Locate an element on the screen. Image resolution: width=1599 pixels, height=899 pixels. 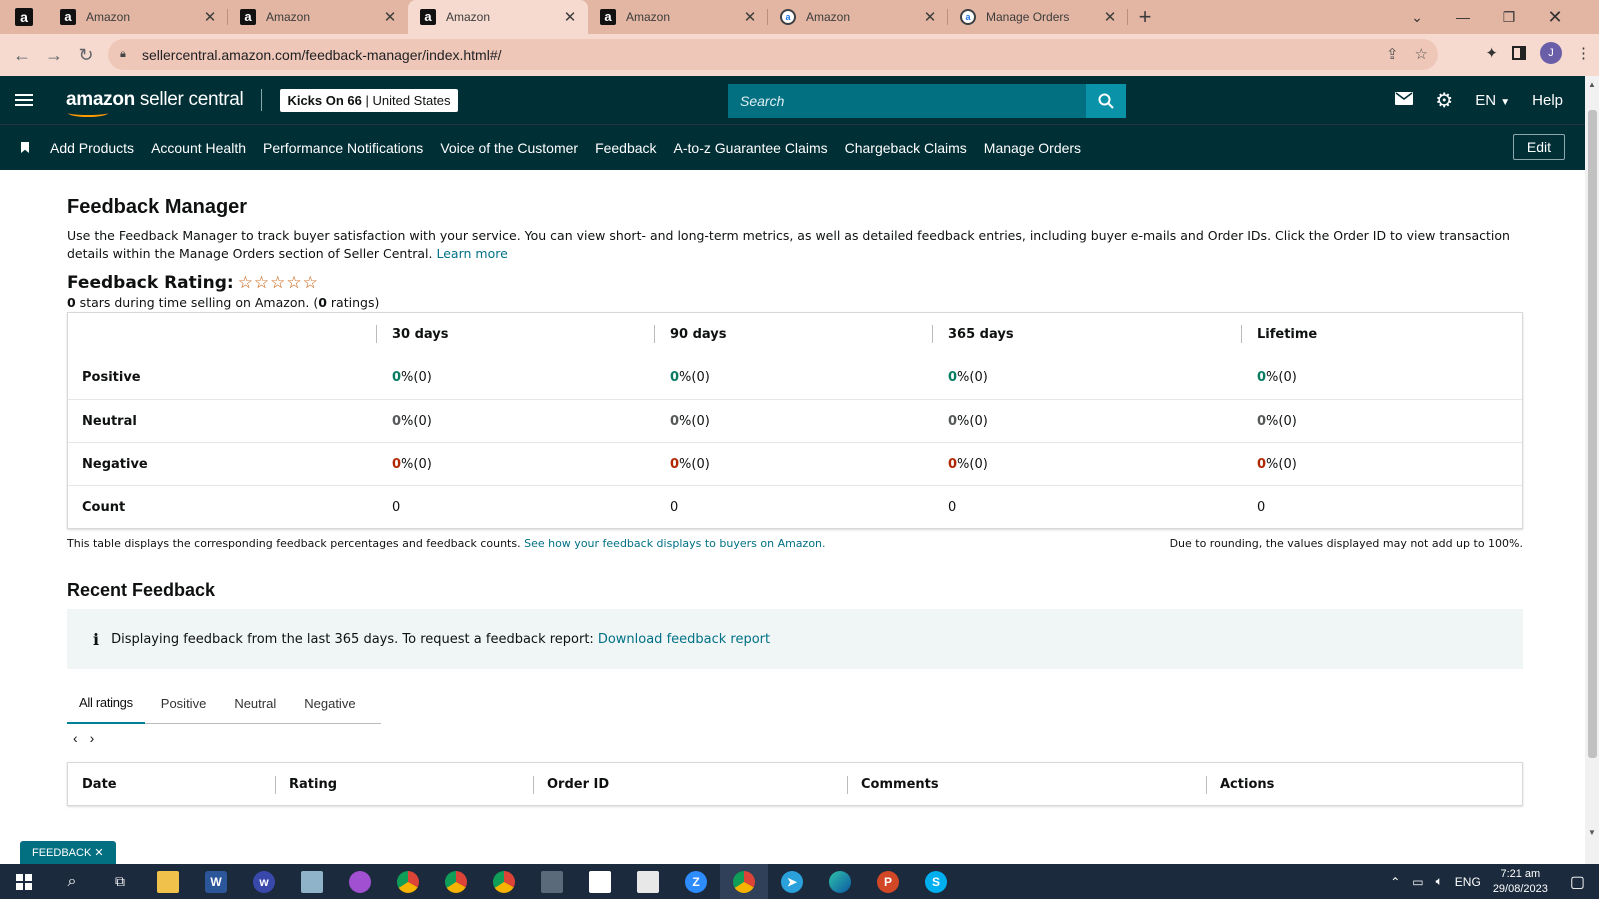
bookmark-star-icon: ☆ is located at coordinates (1421, 54).